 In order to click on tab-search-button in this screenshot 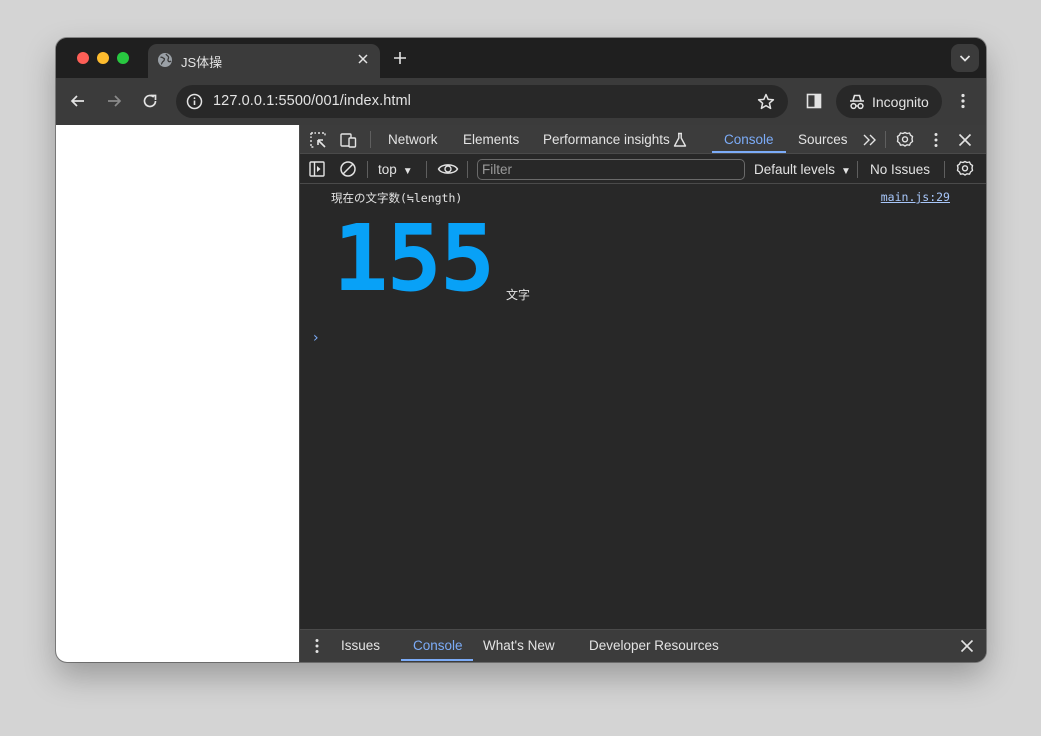, I will do `click(965, 58)`.